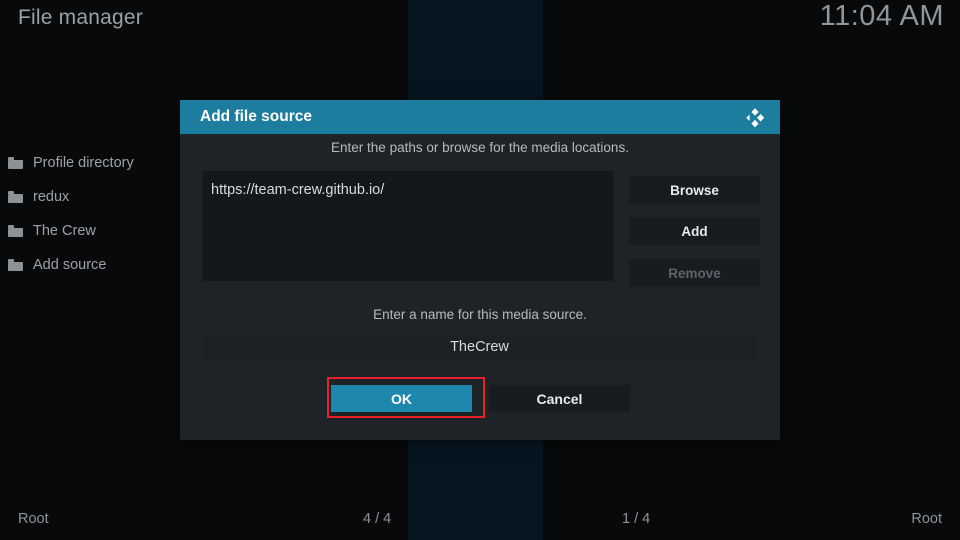  What do you see at coordinates (479, 347) in the screenshot?
I see `name-input: TheCrew` at bounding box center [479, 347].